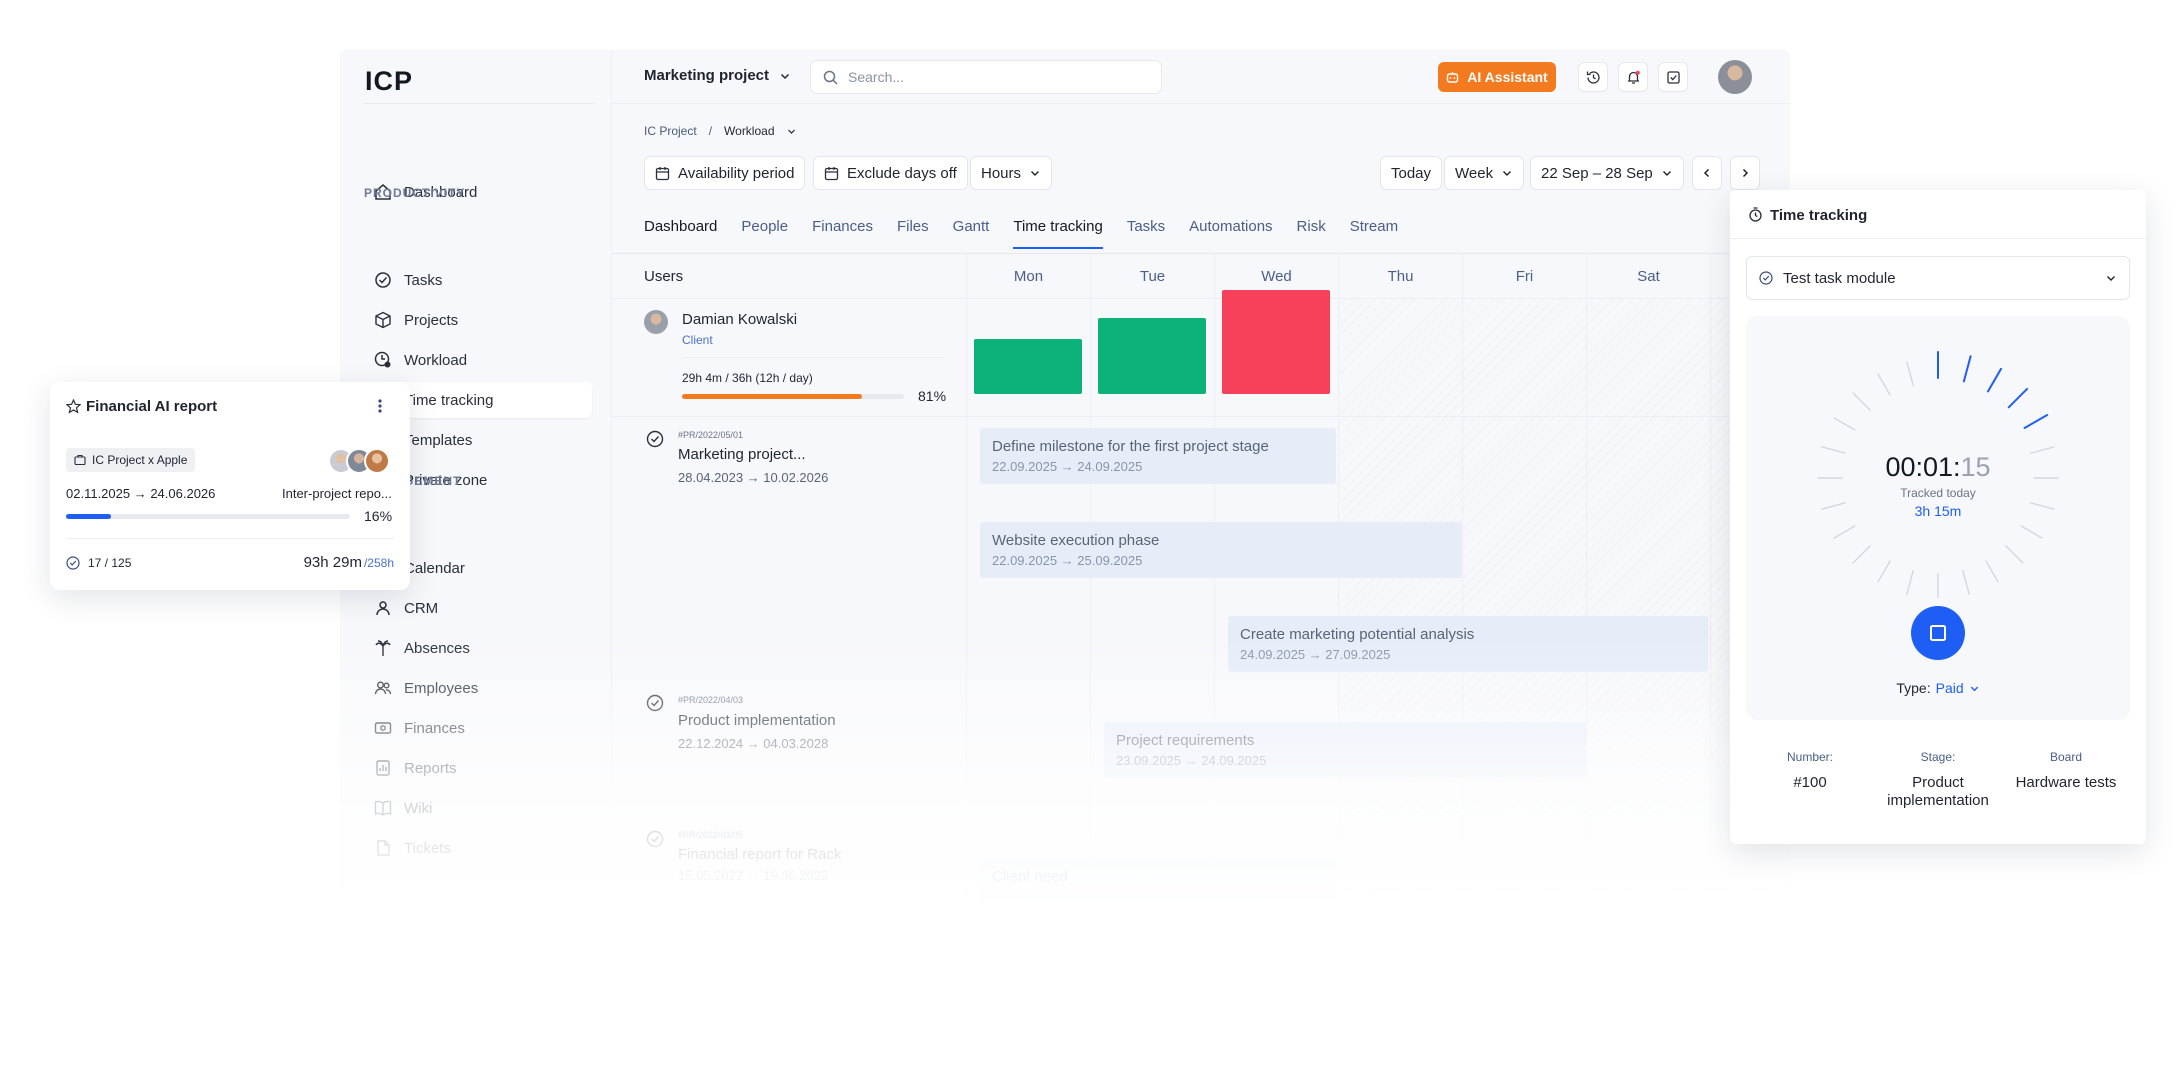 The height and width of the screenshot is (1069, 2182). What do you see at coordinates (739, 319) in the screenshot?
I see `user-name: Damian Kowalski` at bounding box center [739, 319].